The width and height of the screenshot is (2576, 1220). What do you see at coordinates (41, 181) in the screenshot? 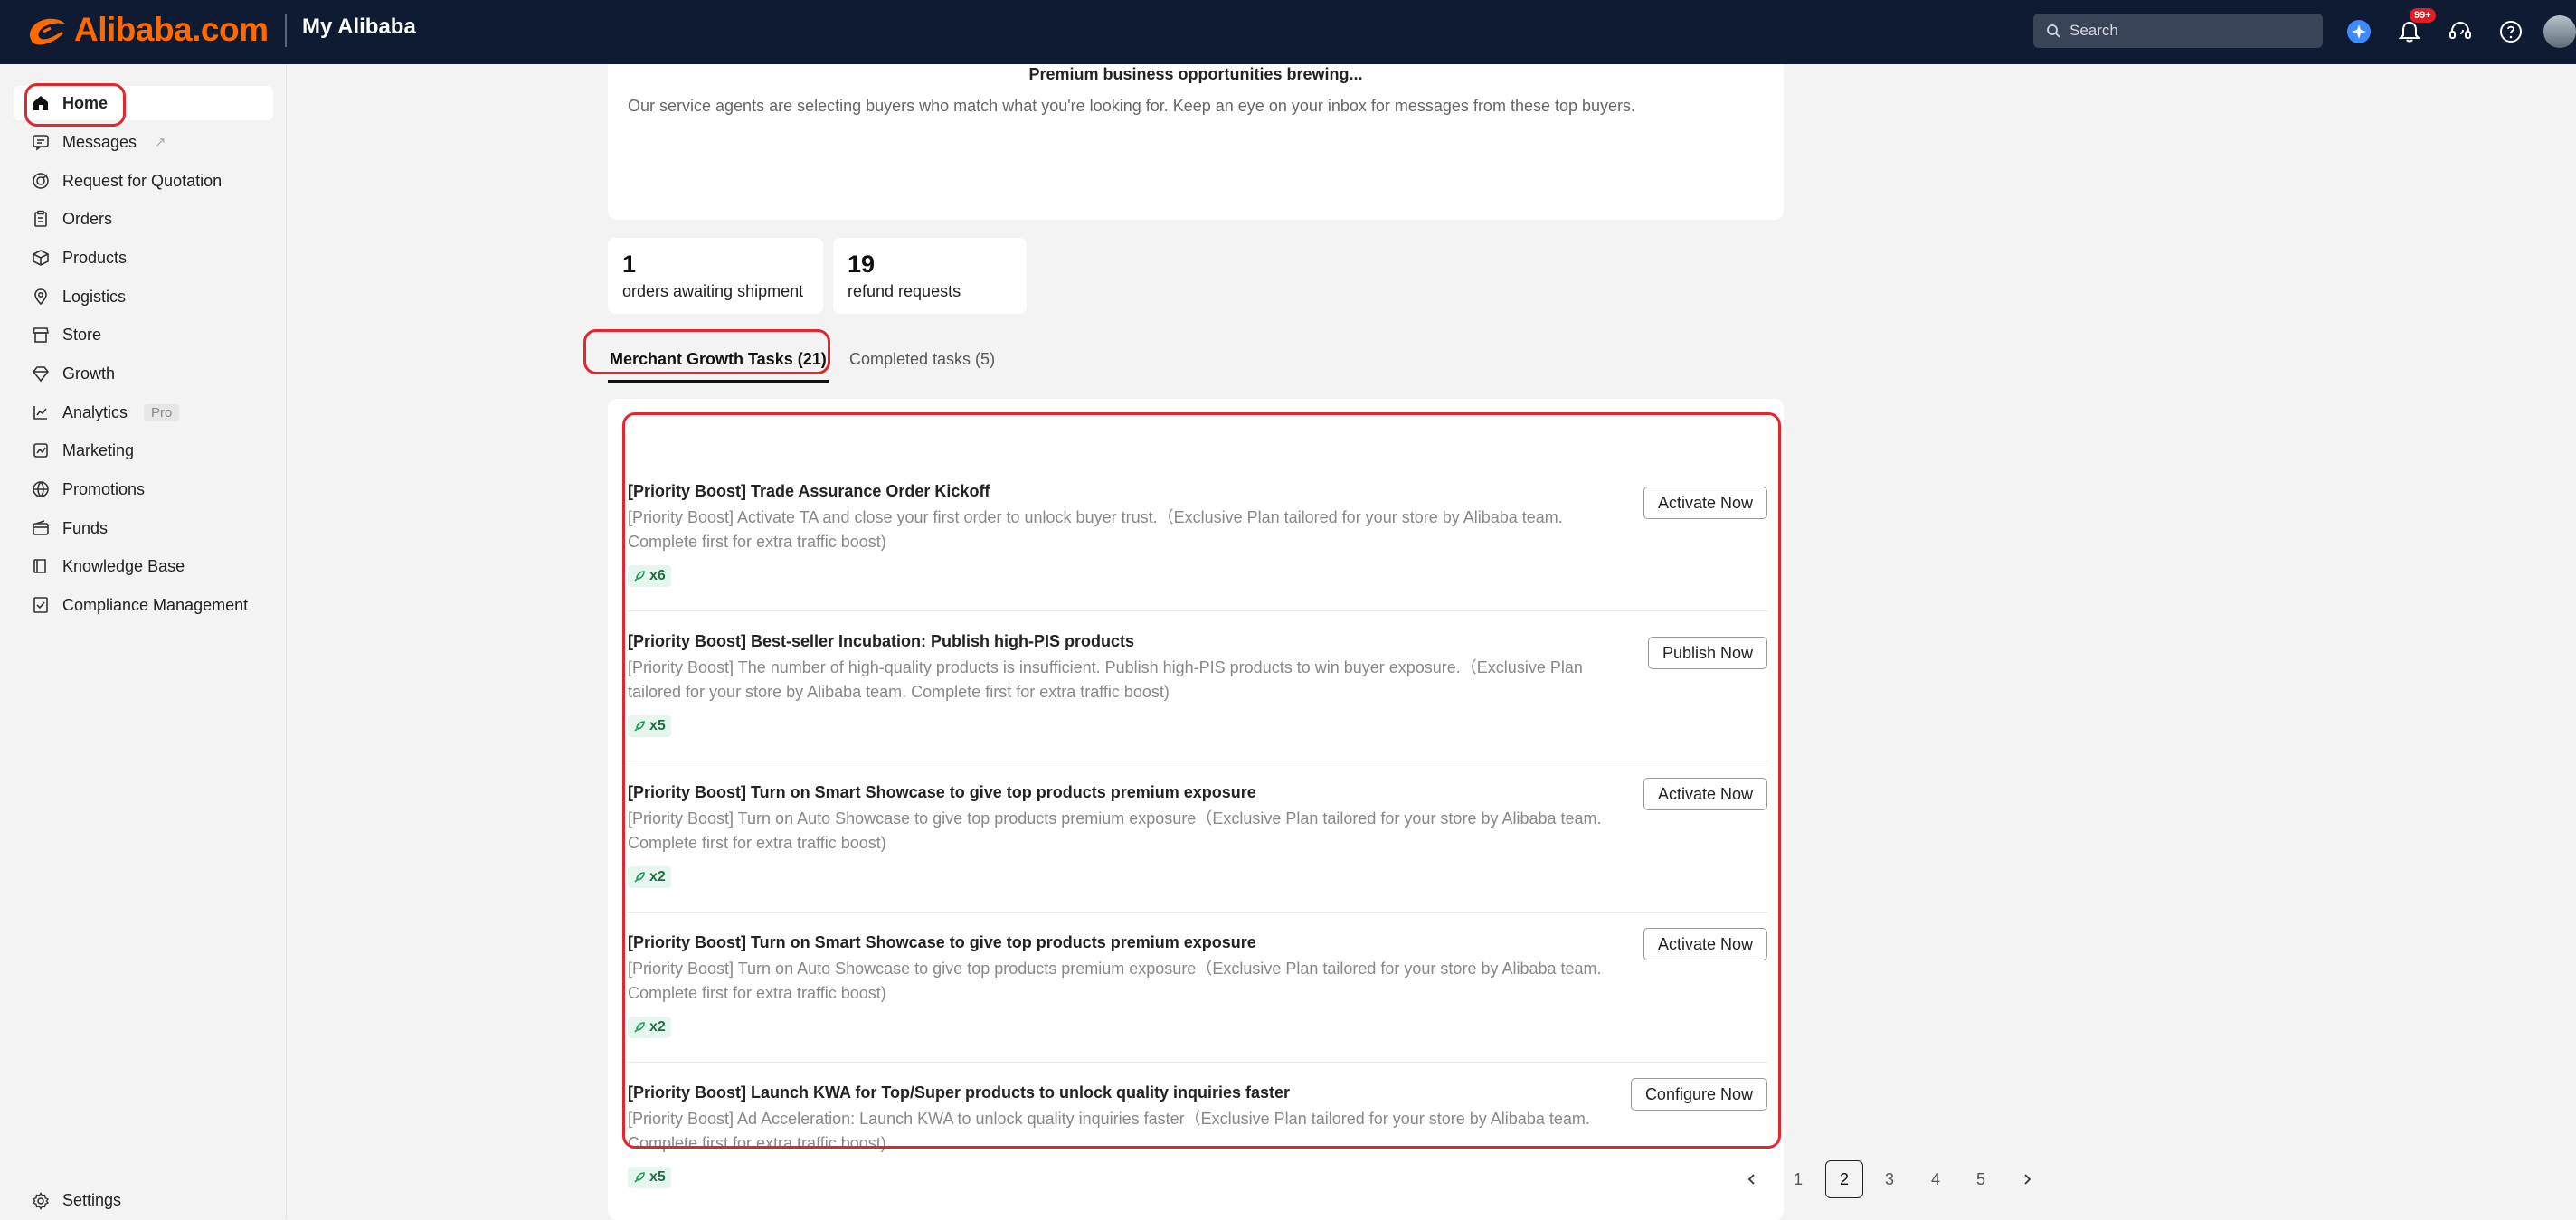
I see `quotation-icon` at bounding box center [41, 181].